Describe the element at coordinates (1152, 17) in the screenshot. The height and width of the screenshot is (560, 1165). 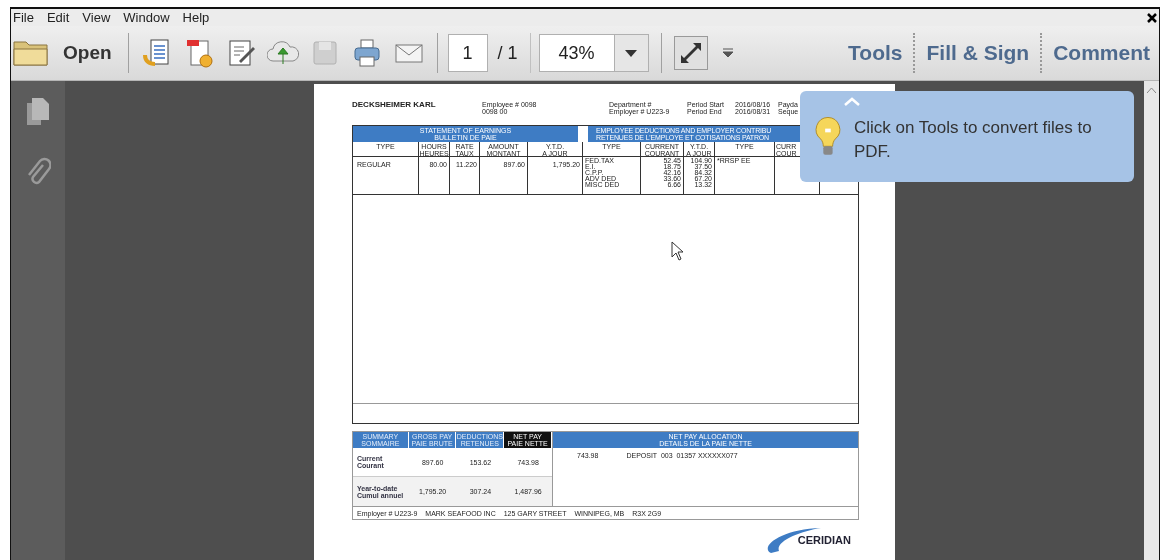
I see `close-icon` at that location.